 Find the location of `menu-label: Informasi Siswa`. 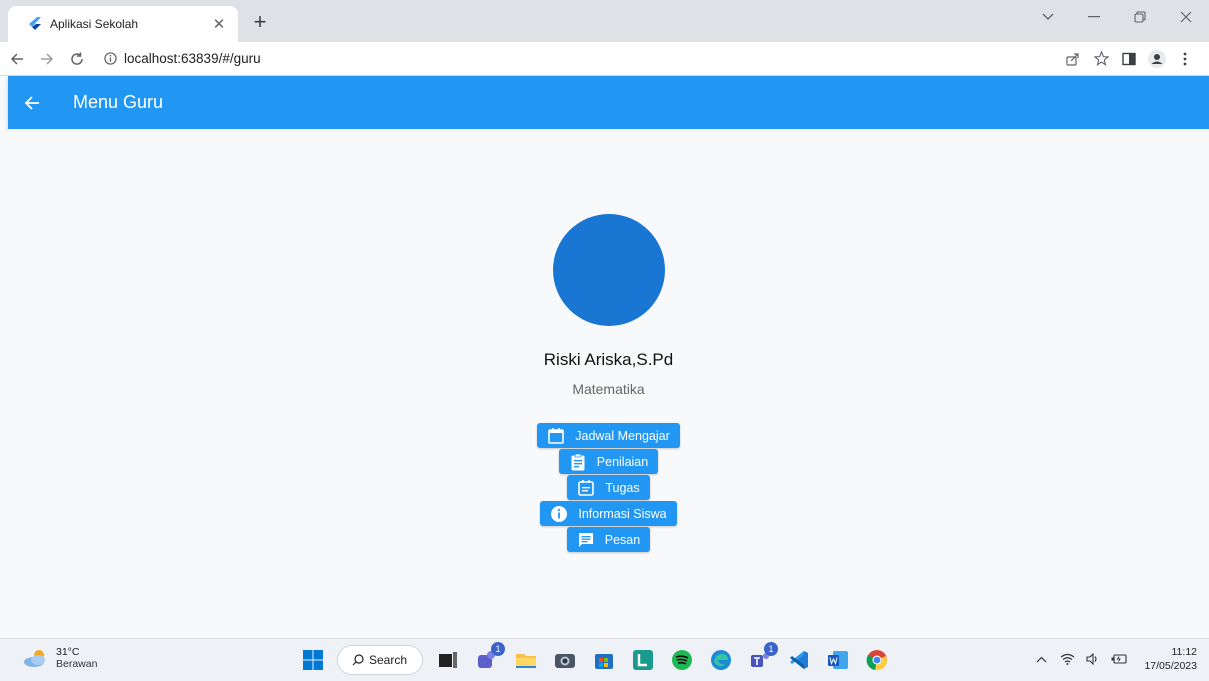

menu-label: Informasi Siswa is located at coordinates (622, 513).